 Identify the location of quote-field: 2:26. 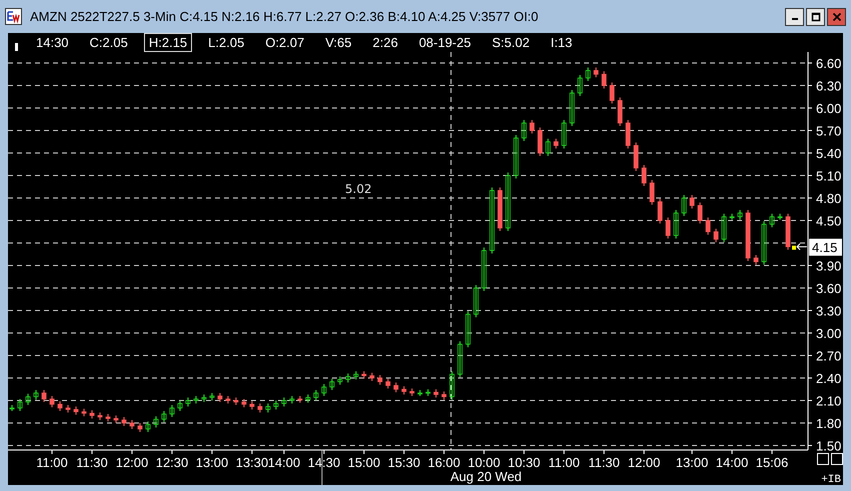
(385, 42).